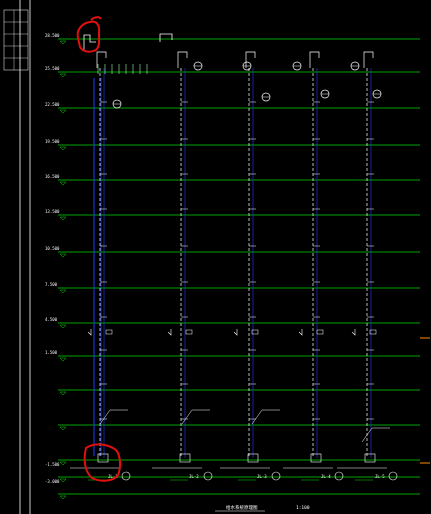 The image size is (431, 514). Describe the element at coordinates (52, 141) in the screenshot. I see `floor-label: 19.500` at that location.